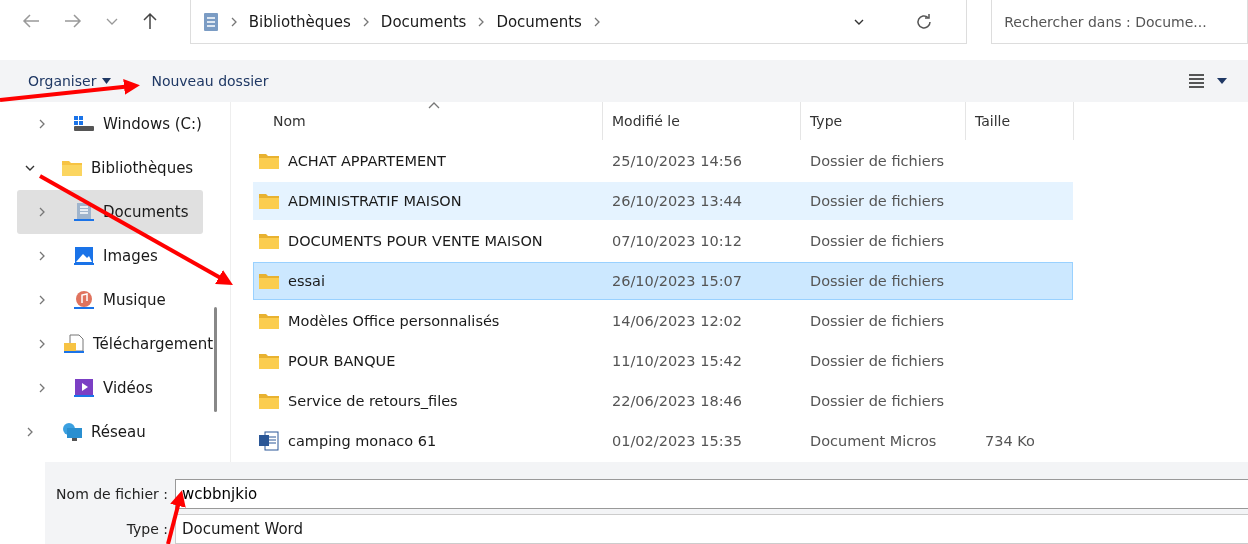  Describe the element at coordinates (130, 256) in the screenshot. I see `nav-item: Images` at that location.